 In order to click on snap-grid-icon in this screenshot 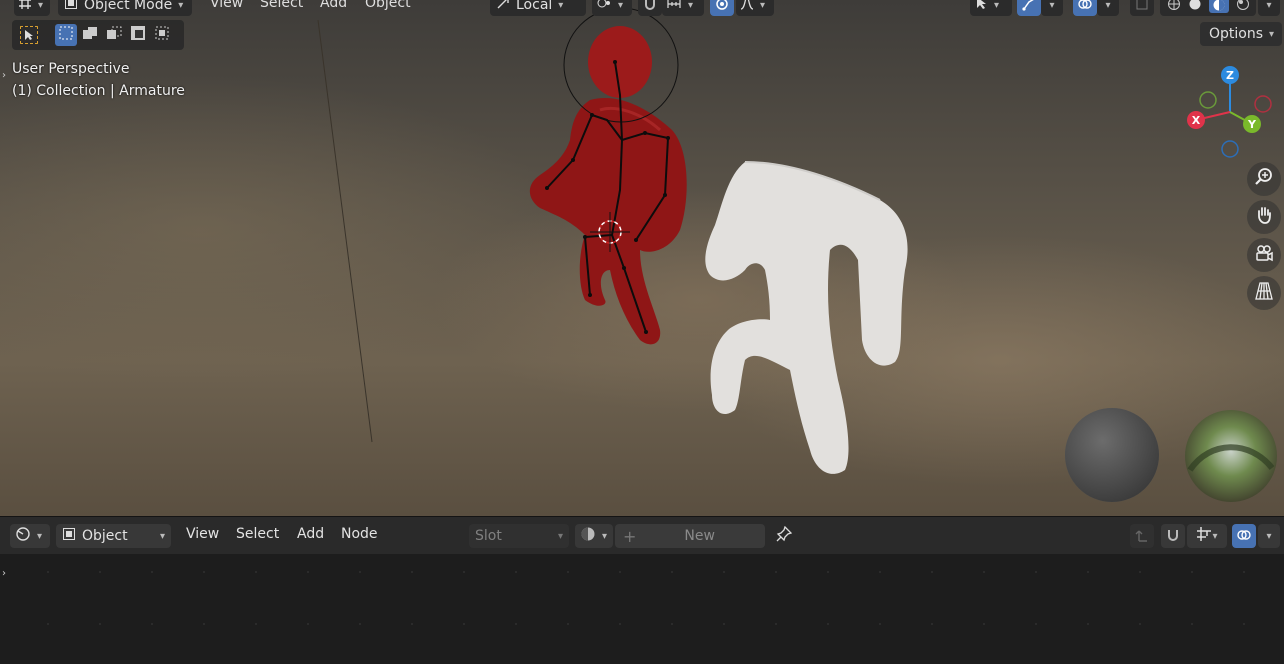, I will do `click(1204, 536)`.